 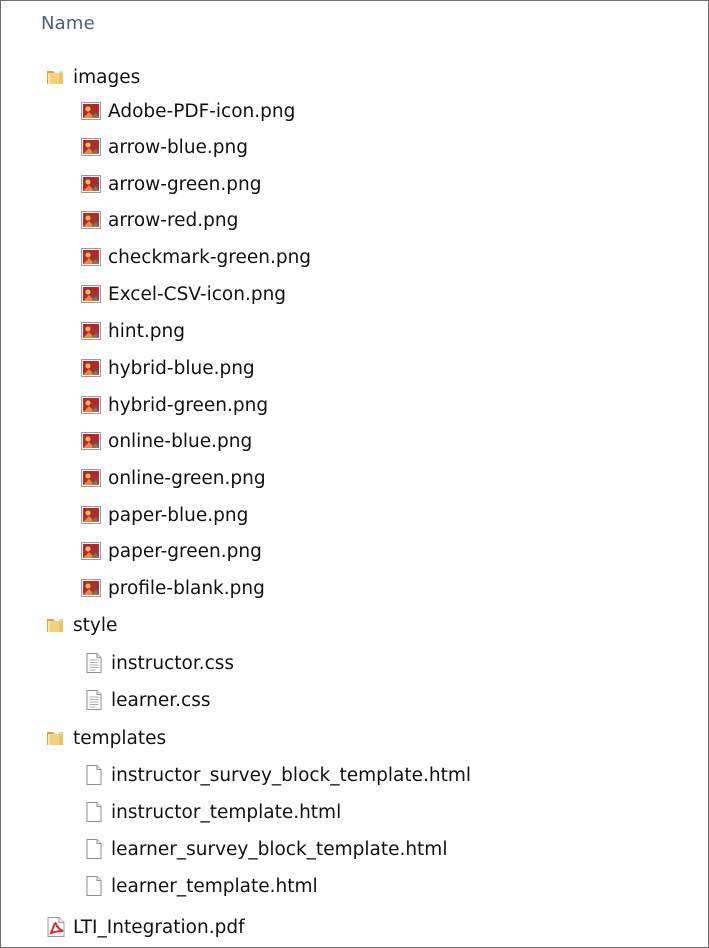 I want to click on item-name: learner_survey_block_template.html, so click(x=279, y=849).